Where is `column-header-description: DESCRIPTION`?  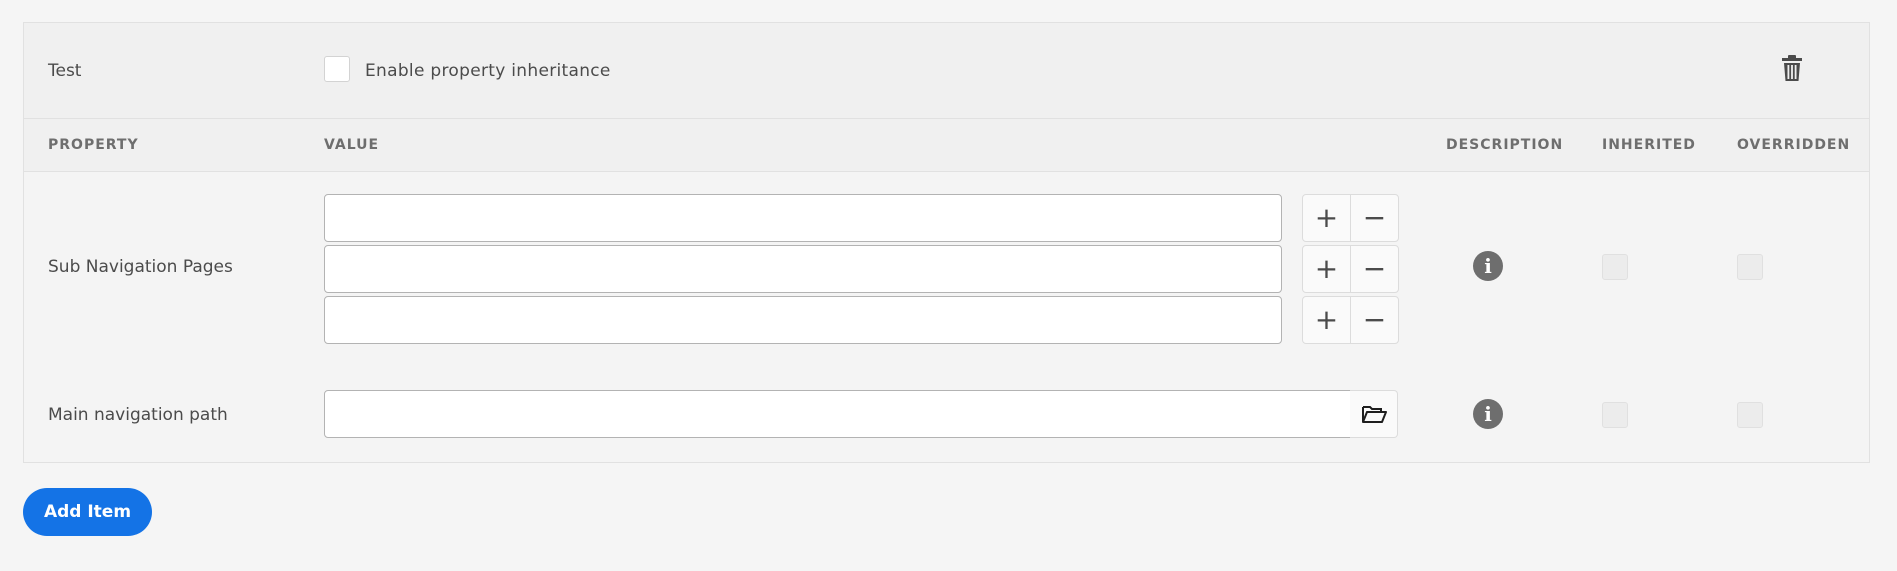 column-header-description: DESCRIPTION is located at coordinates (1505, 145).